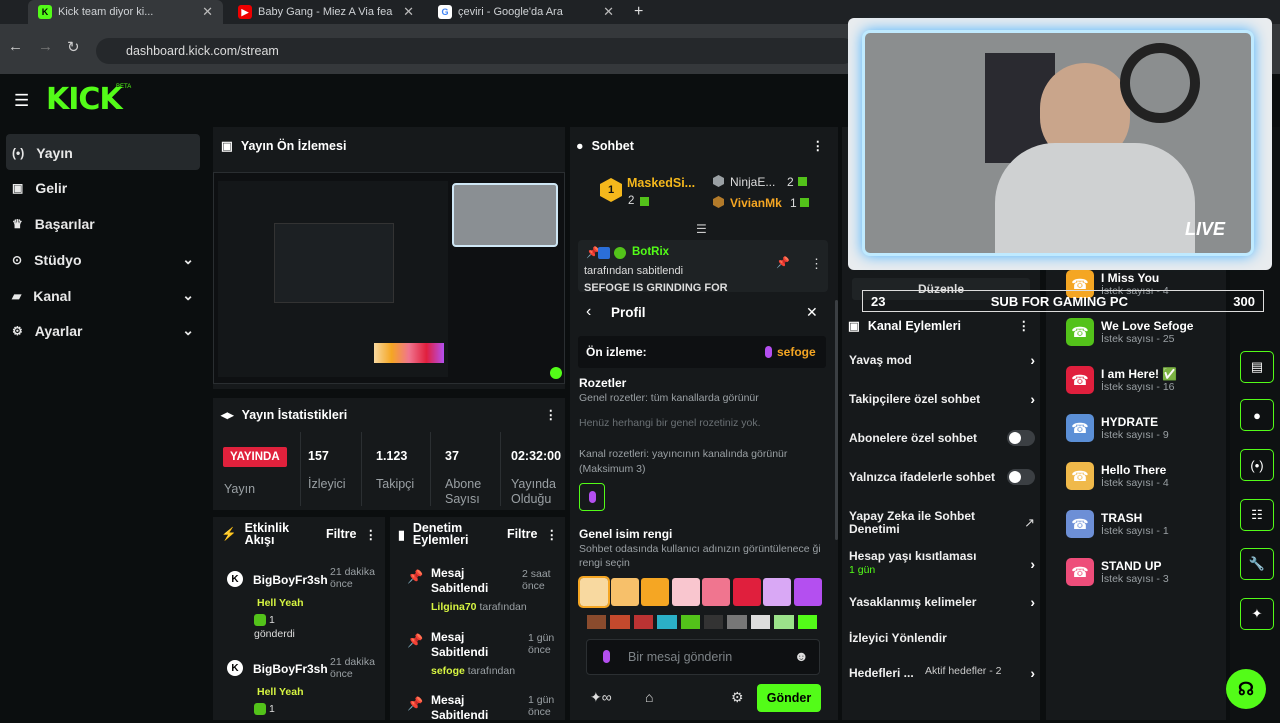 This screenshot has width=1280, height=723. Describe the element at coordinates (601, 697) in the screenshot. I see `infinity-icon: ✦∞` at that location.